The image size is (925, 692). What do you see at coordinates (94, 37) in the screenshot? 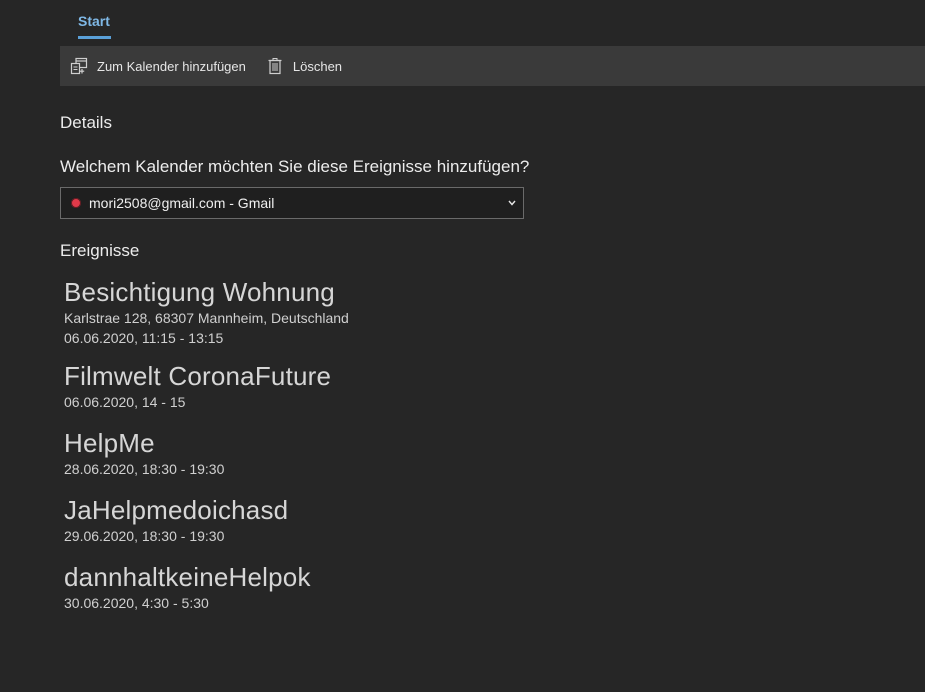
I see `tab-active-indicator` at bounding box center [94, 37].